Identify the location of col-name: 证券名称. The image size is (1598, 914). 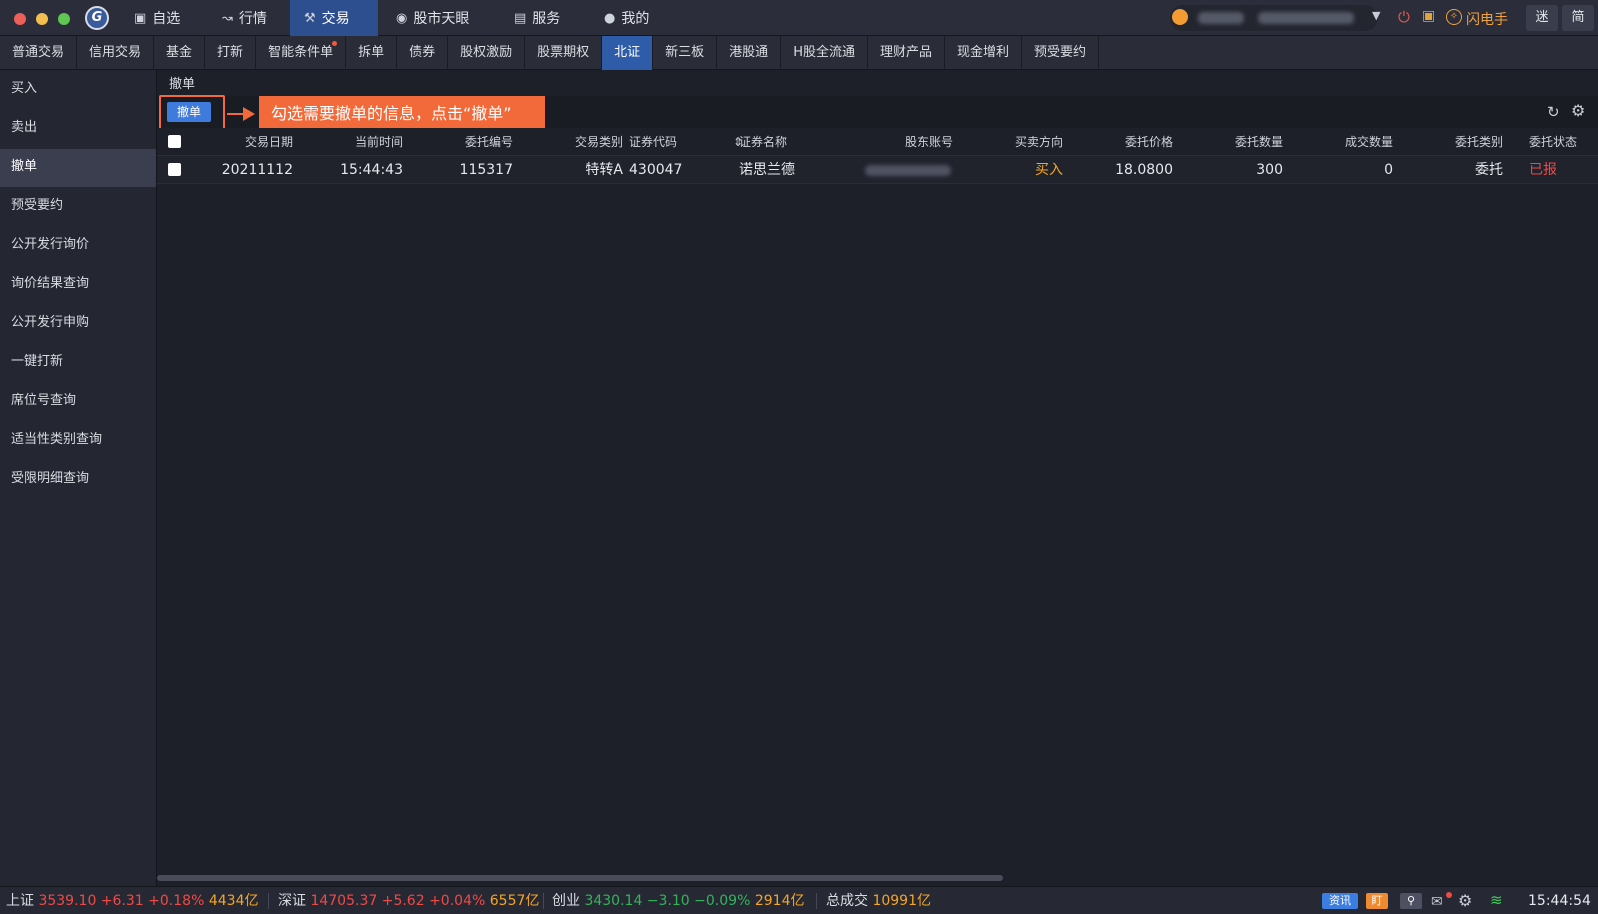
(791, 142).